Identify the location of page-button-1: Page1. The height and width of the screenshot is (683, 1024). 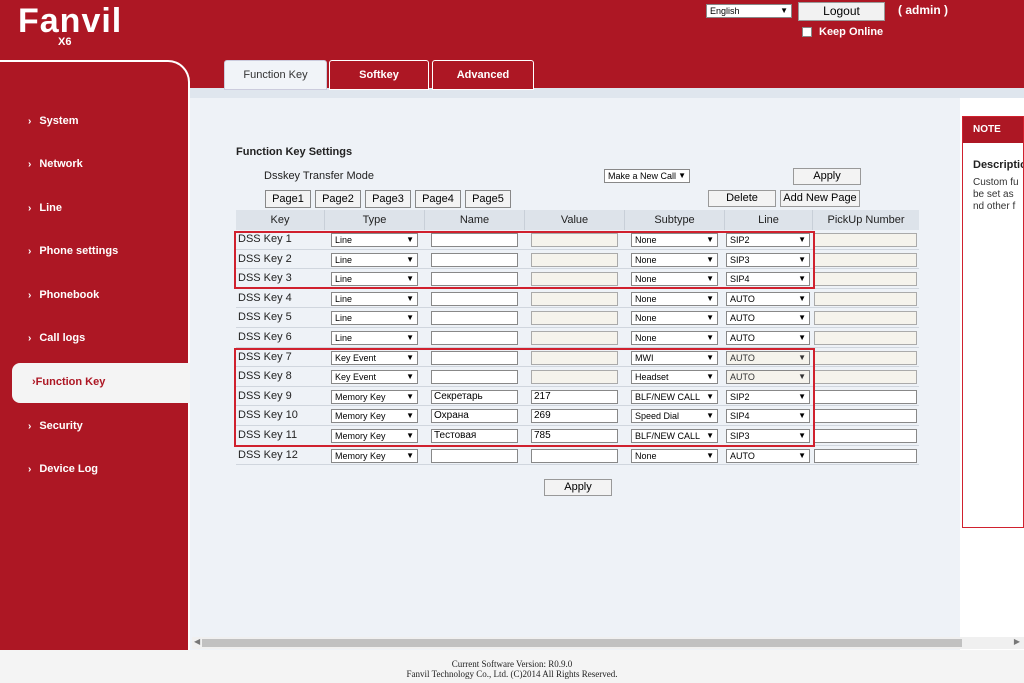
(288, 199).